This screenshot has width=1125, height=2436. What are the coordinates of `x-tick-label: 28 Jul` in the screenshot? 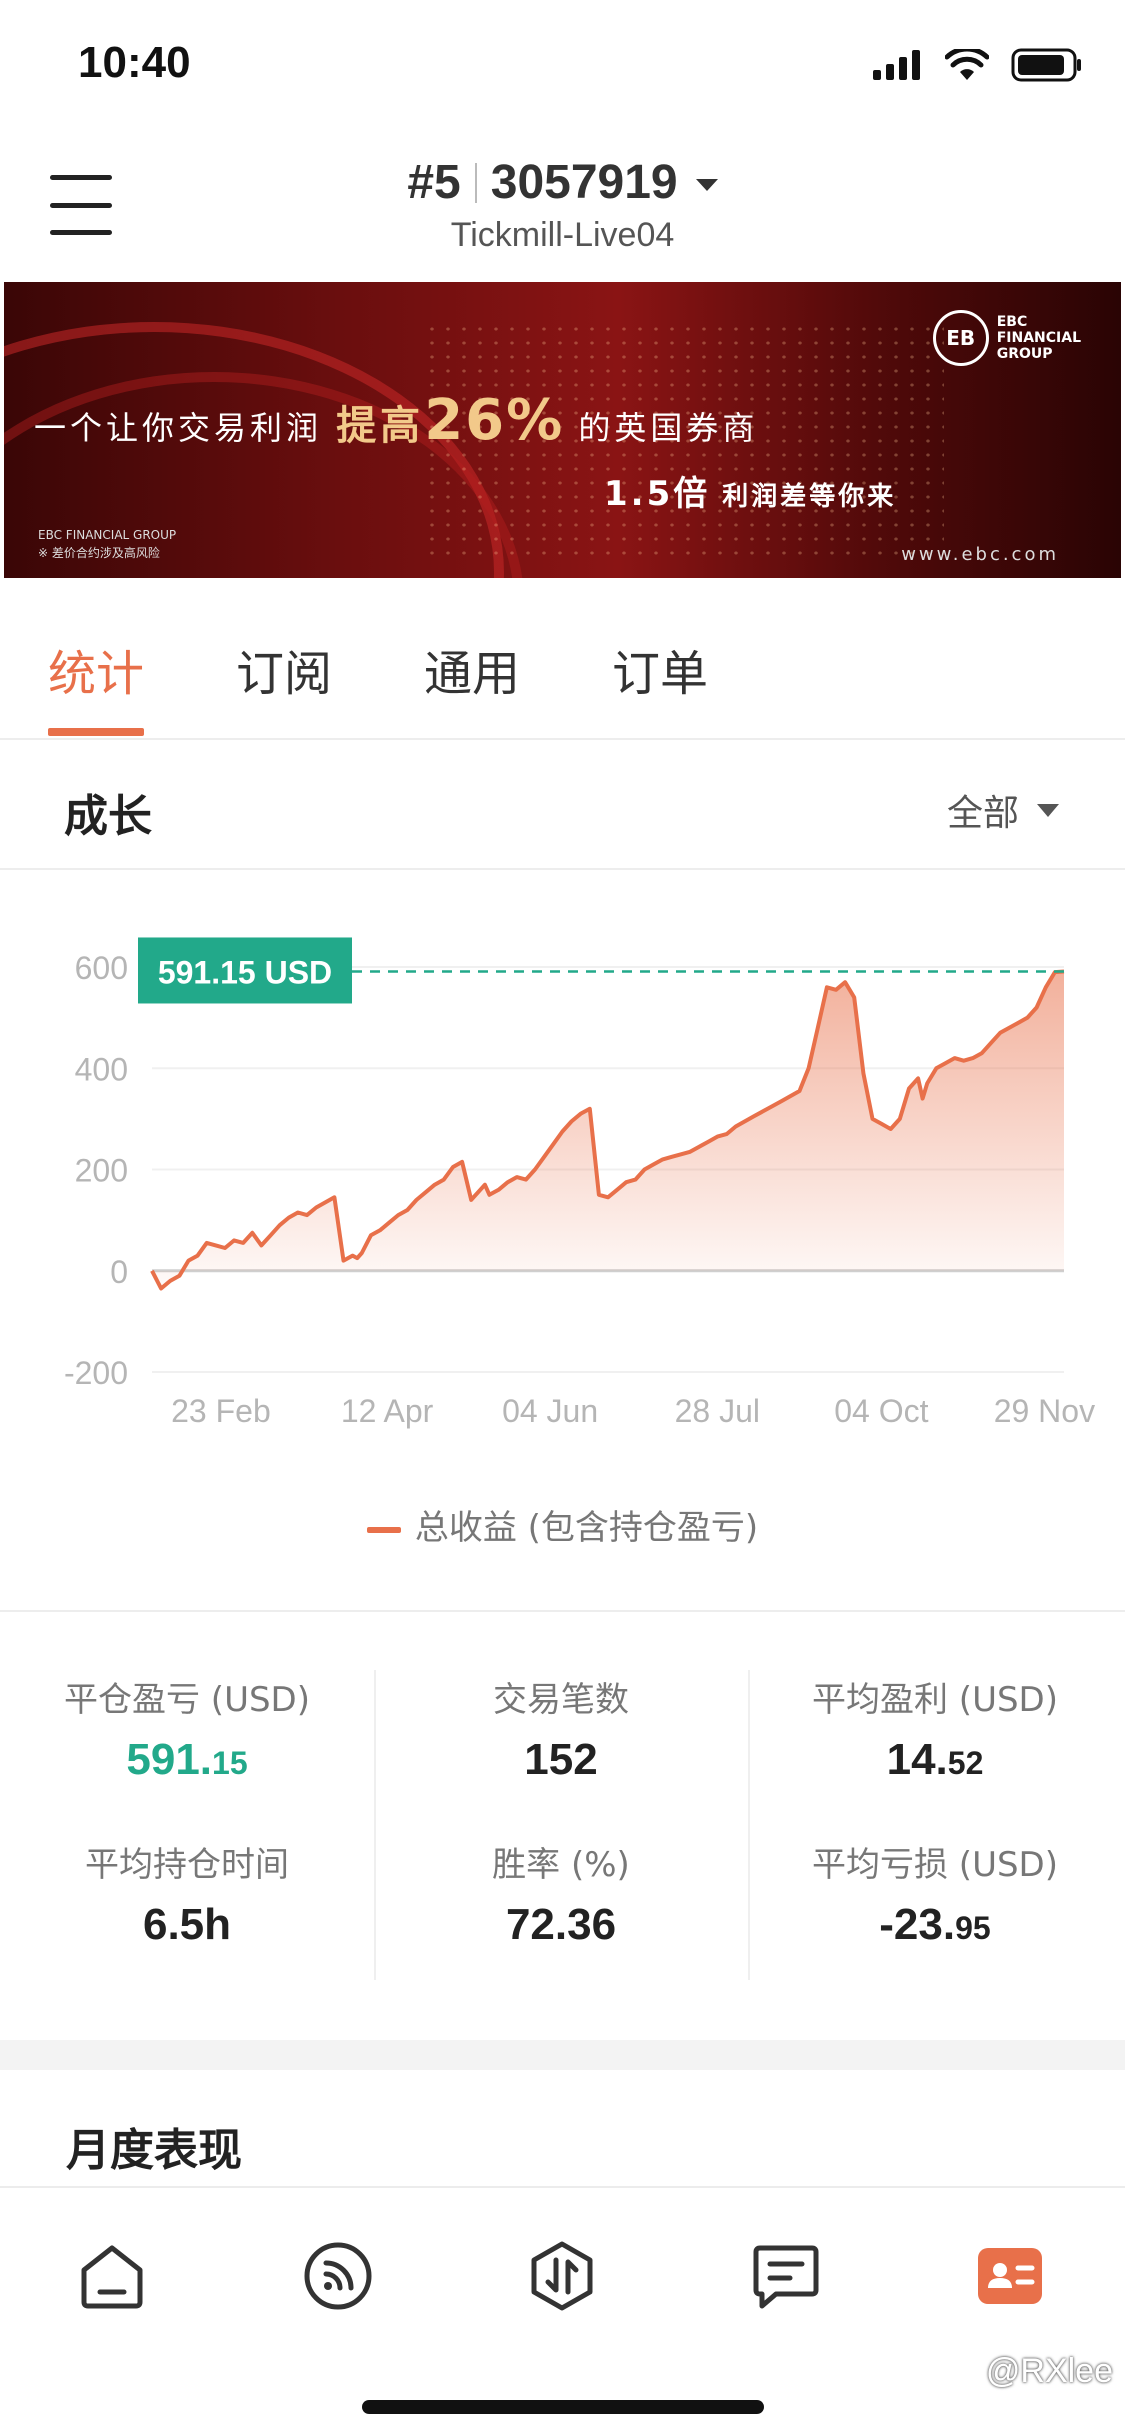 It's located at (717, 1411).